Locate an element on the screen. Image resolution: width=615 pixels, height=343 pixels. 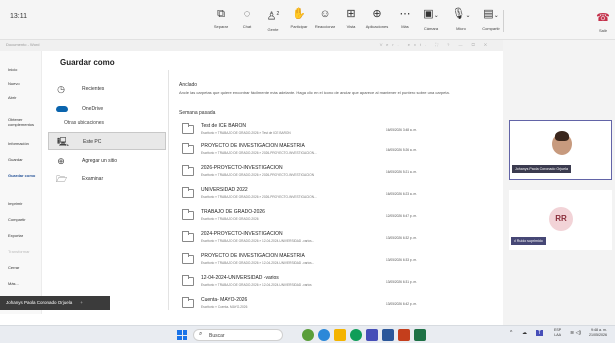
powerpoint-icon is located at coordinates (404, 335).